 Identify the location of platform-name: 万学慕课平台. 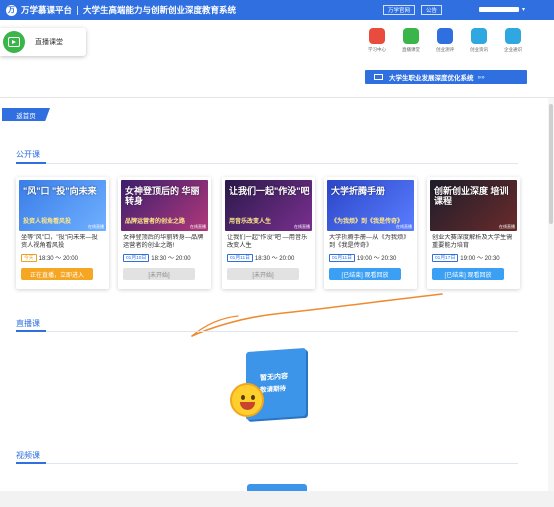
(47, 10).